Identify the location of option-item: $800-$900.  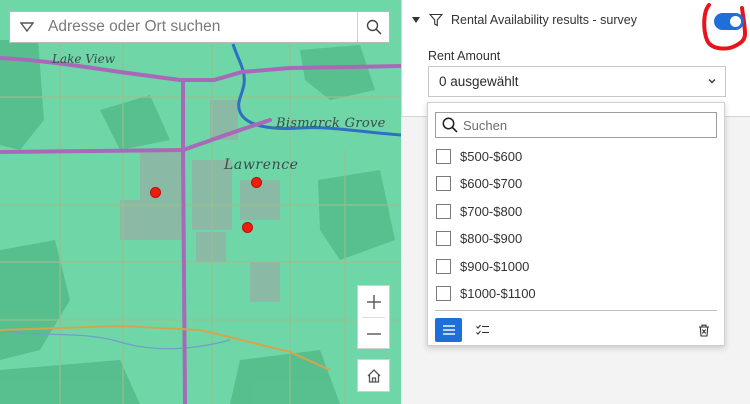
(479, 238).